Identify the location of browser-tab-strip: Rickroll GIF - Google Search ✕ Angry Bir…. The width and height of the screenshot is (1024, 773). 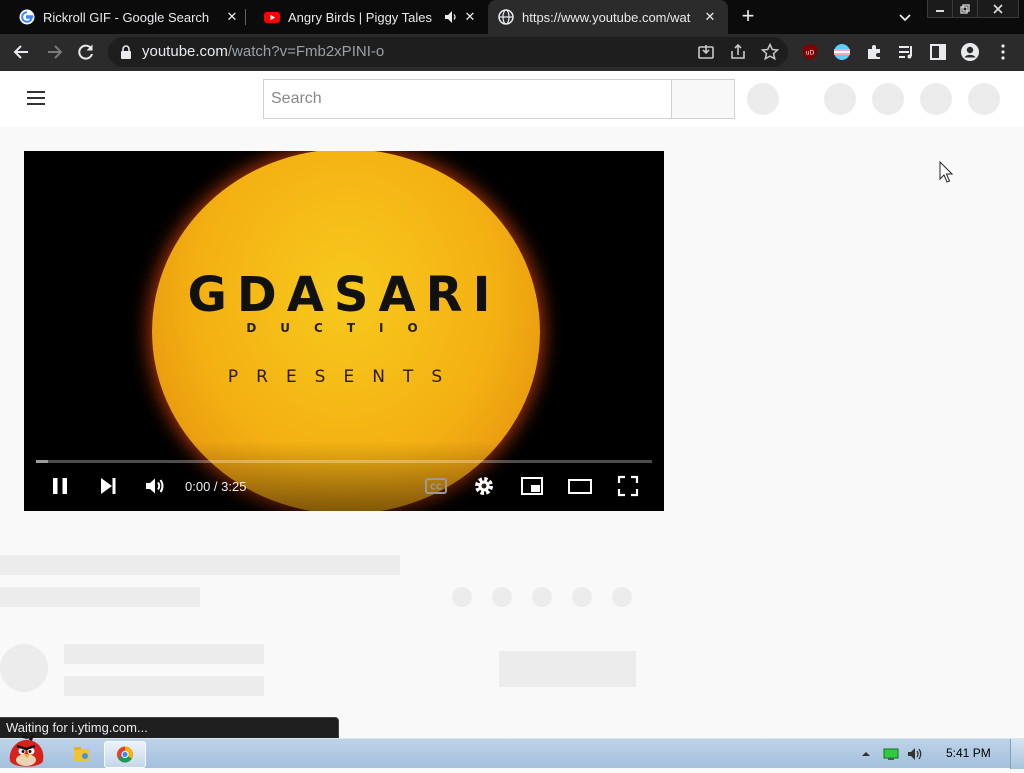
(512, 17).